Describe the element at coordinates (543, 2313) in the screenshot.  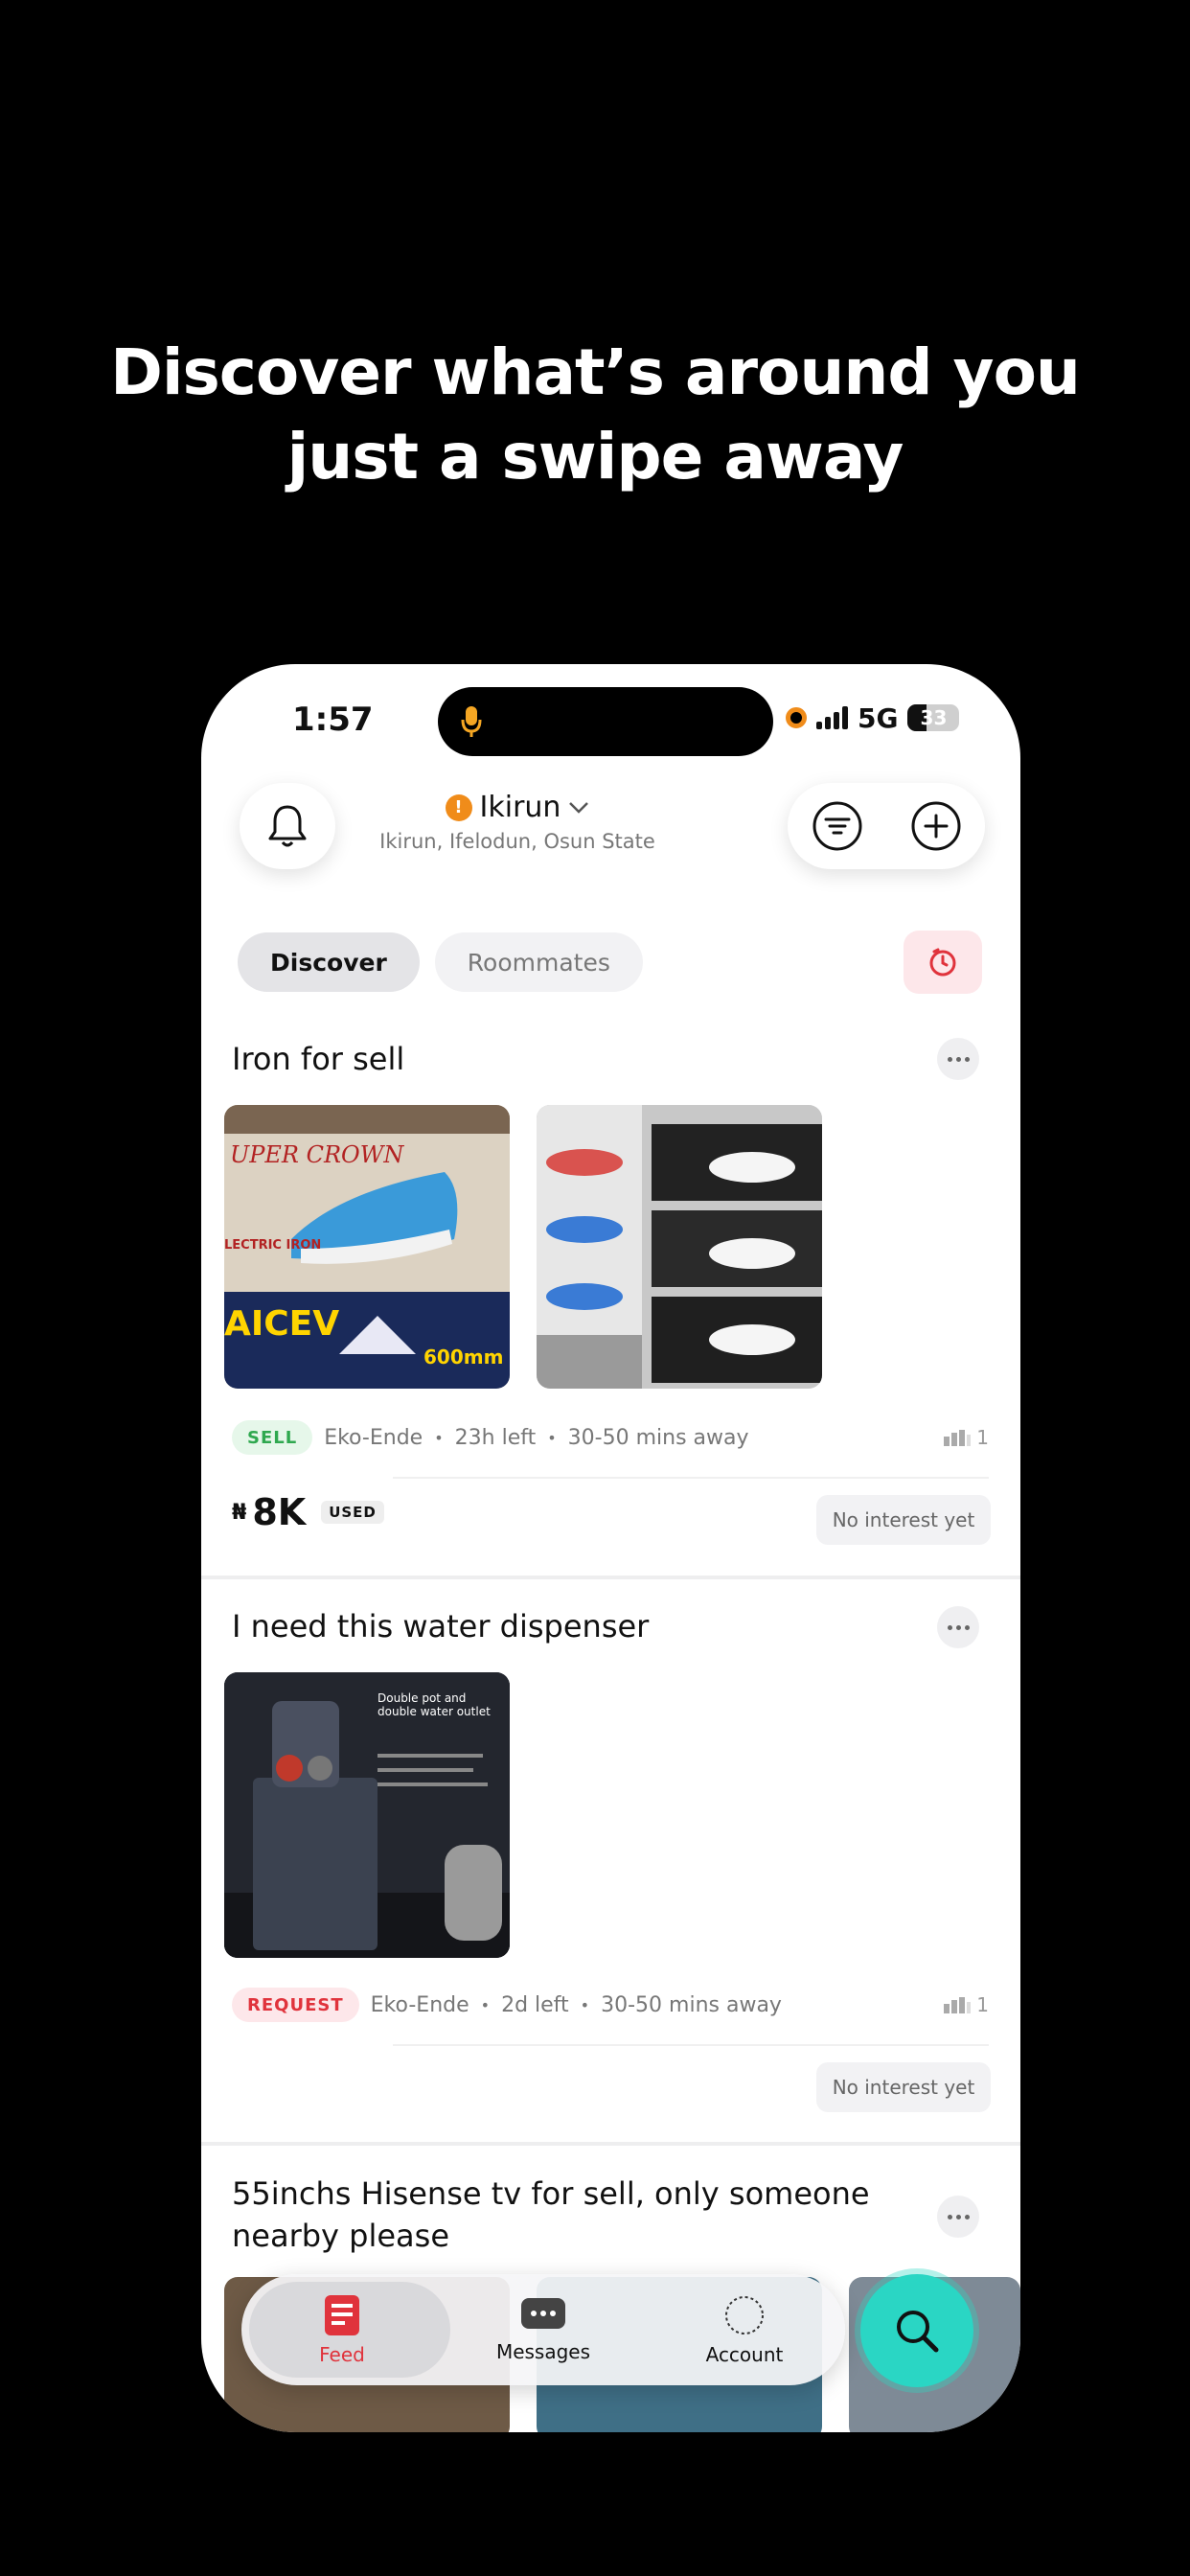
I see `messages-icon` at that location.